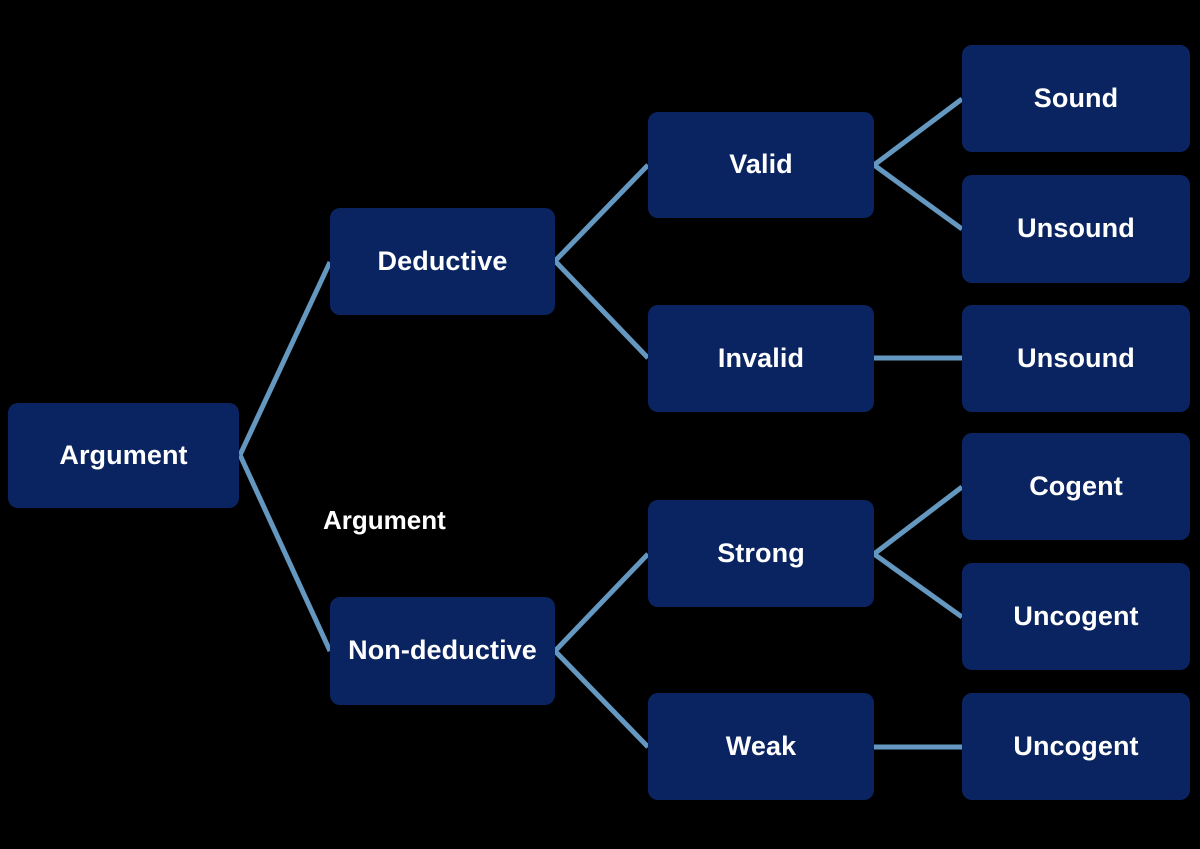  I want to click on node-deductive: Deductive, so click(442, 261).